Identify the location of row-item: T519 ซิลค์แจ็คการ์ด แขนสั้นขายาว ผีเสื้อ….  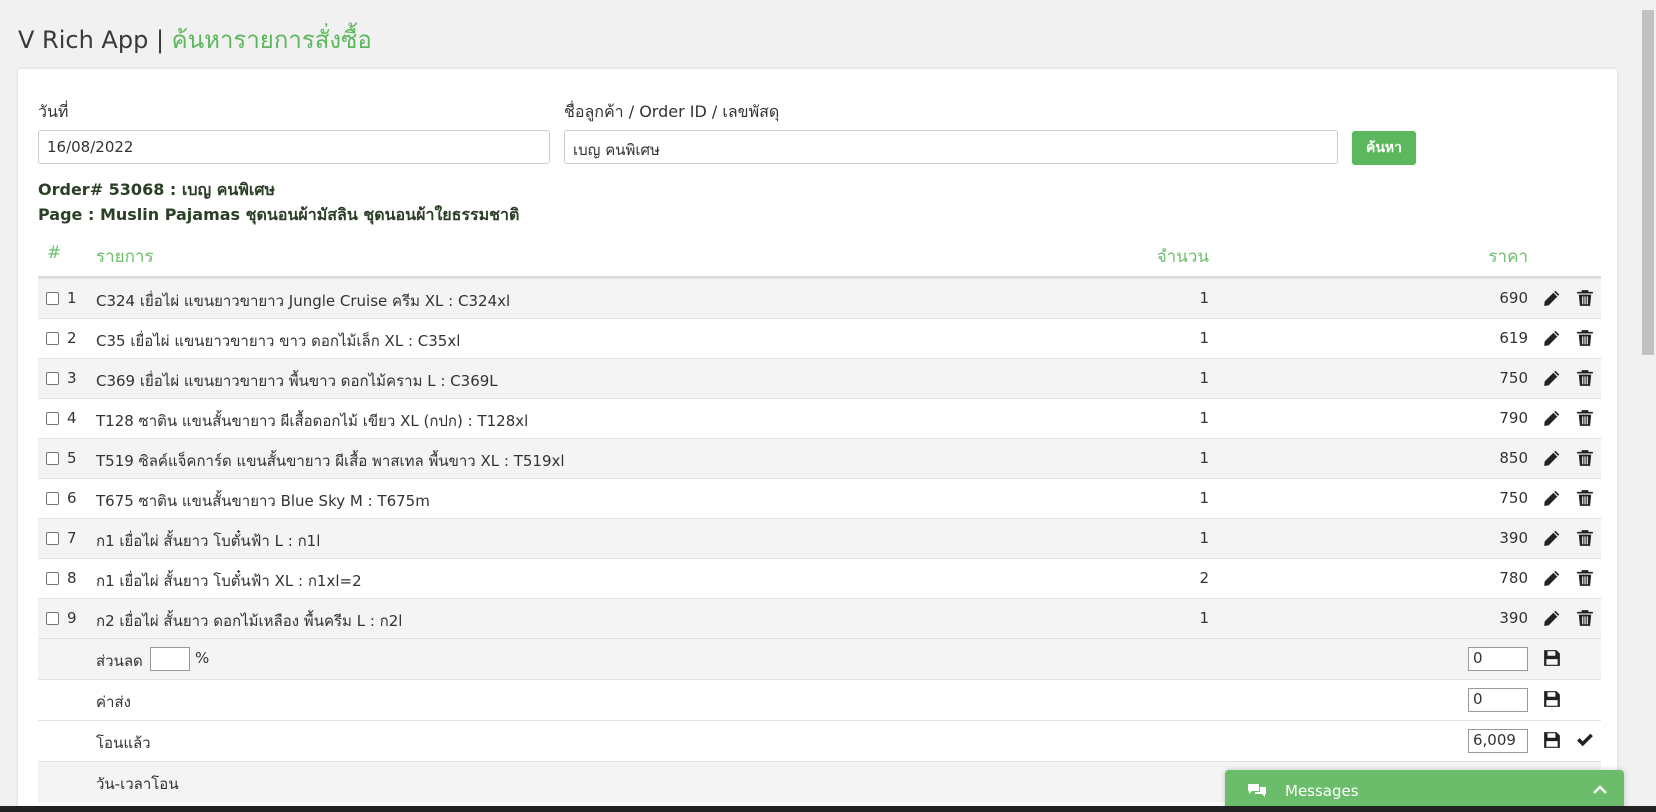
(330, 461).